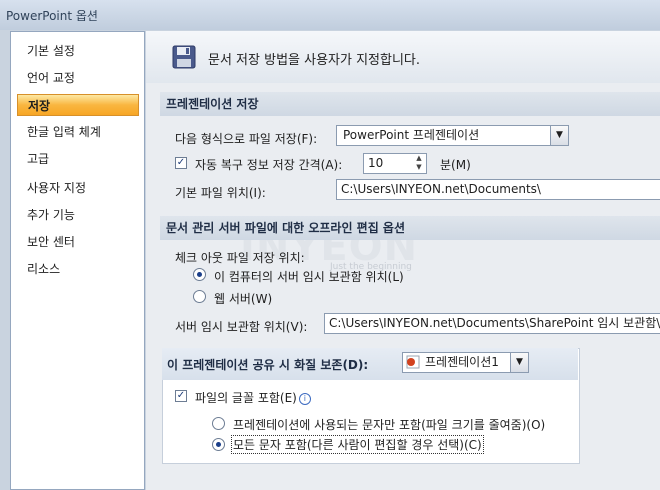 The height and width of the screenshot is (490, 660). I want to click on radio-all-chars, so click(218, 444).